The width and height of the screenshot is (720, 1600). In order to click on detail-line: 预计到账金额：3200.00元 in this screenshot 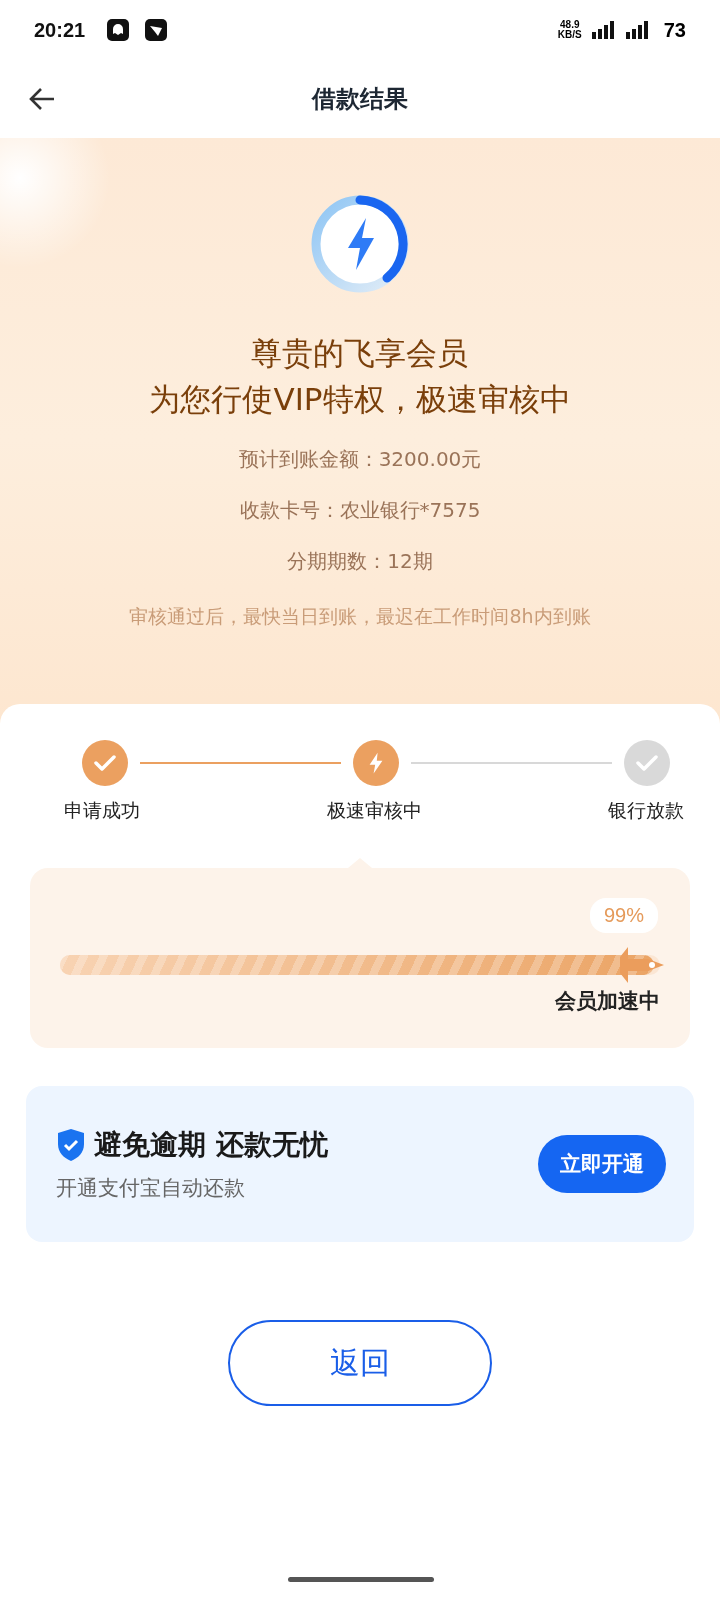, I will do `click(360, 459)`.